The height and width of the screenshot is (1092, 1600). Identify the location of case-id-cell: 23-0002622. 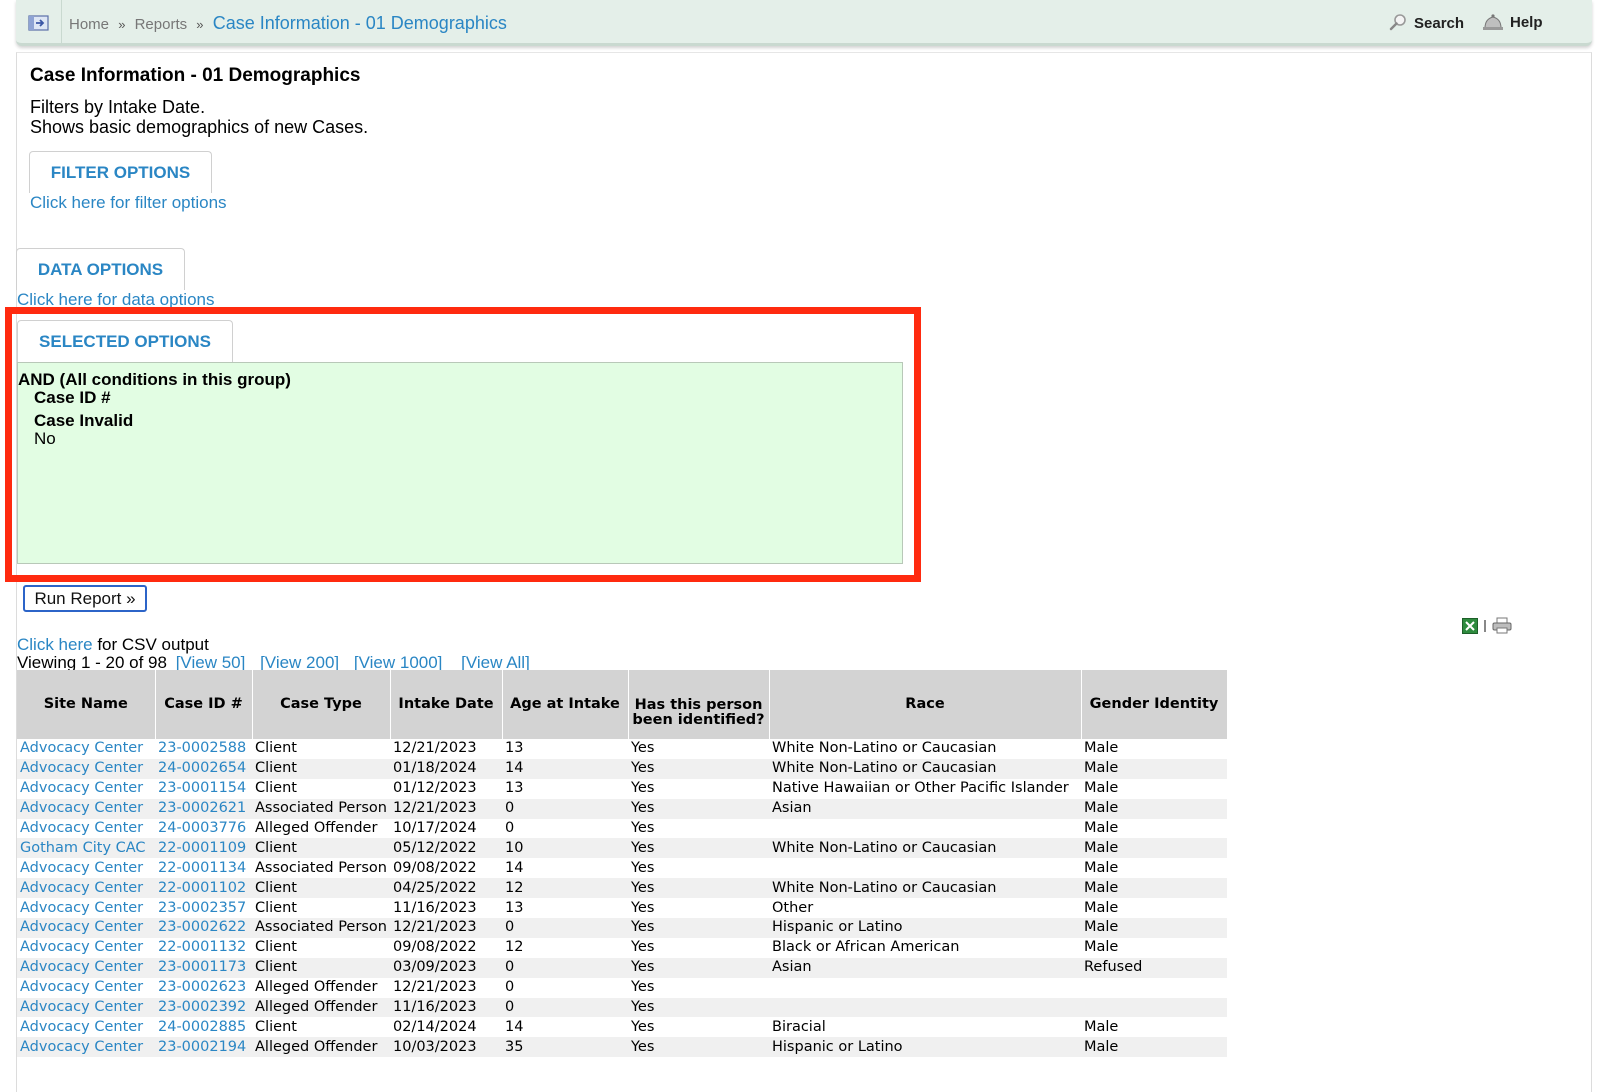
(203, 928).